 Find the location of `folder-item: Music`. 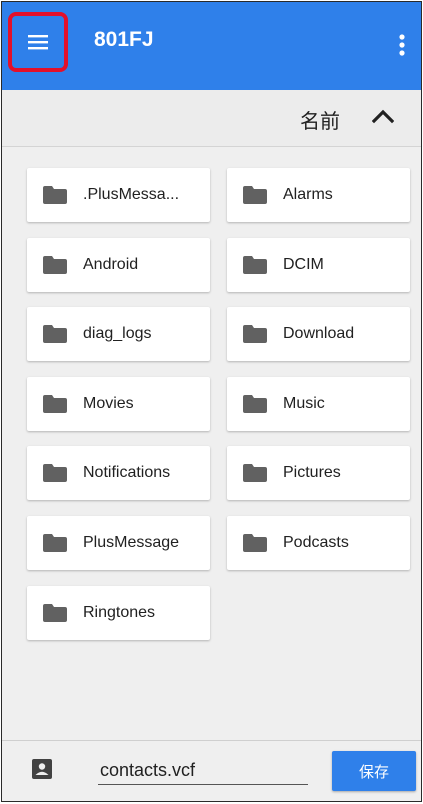

folder-item: Music is located at coordinates (318, 404).